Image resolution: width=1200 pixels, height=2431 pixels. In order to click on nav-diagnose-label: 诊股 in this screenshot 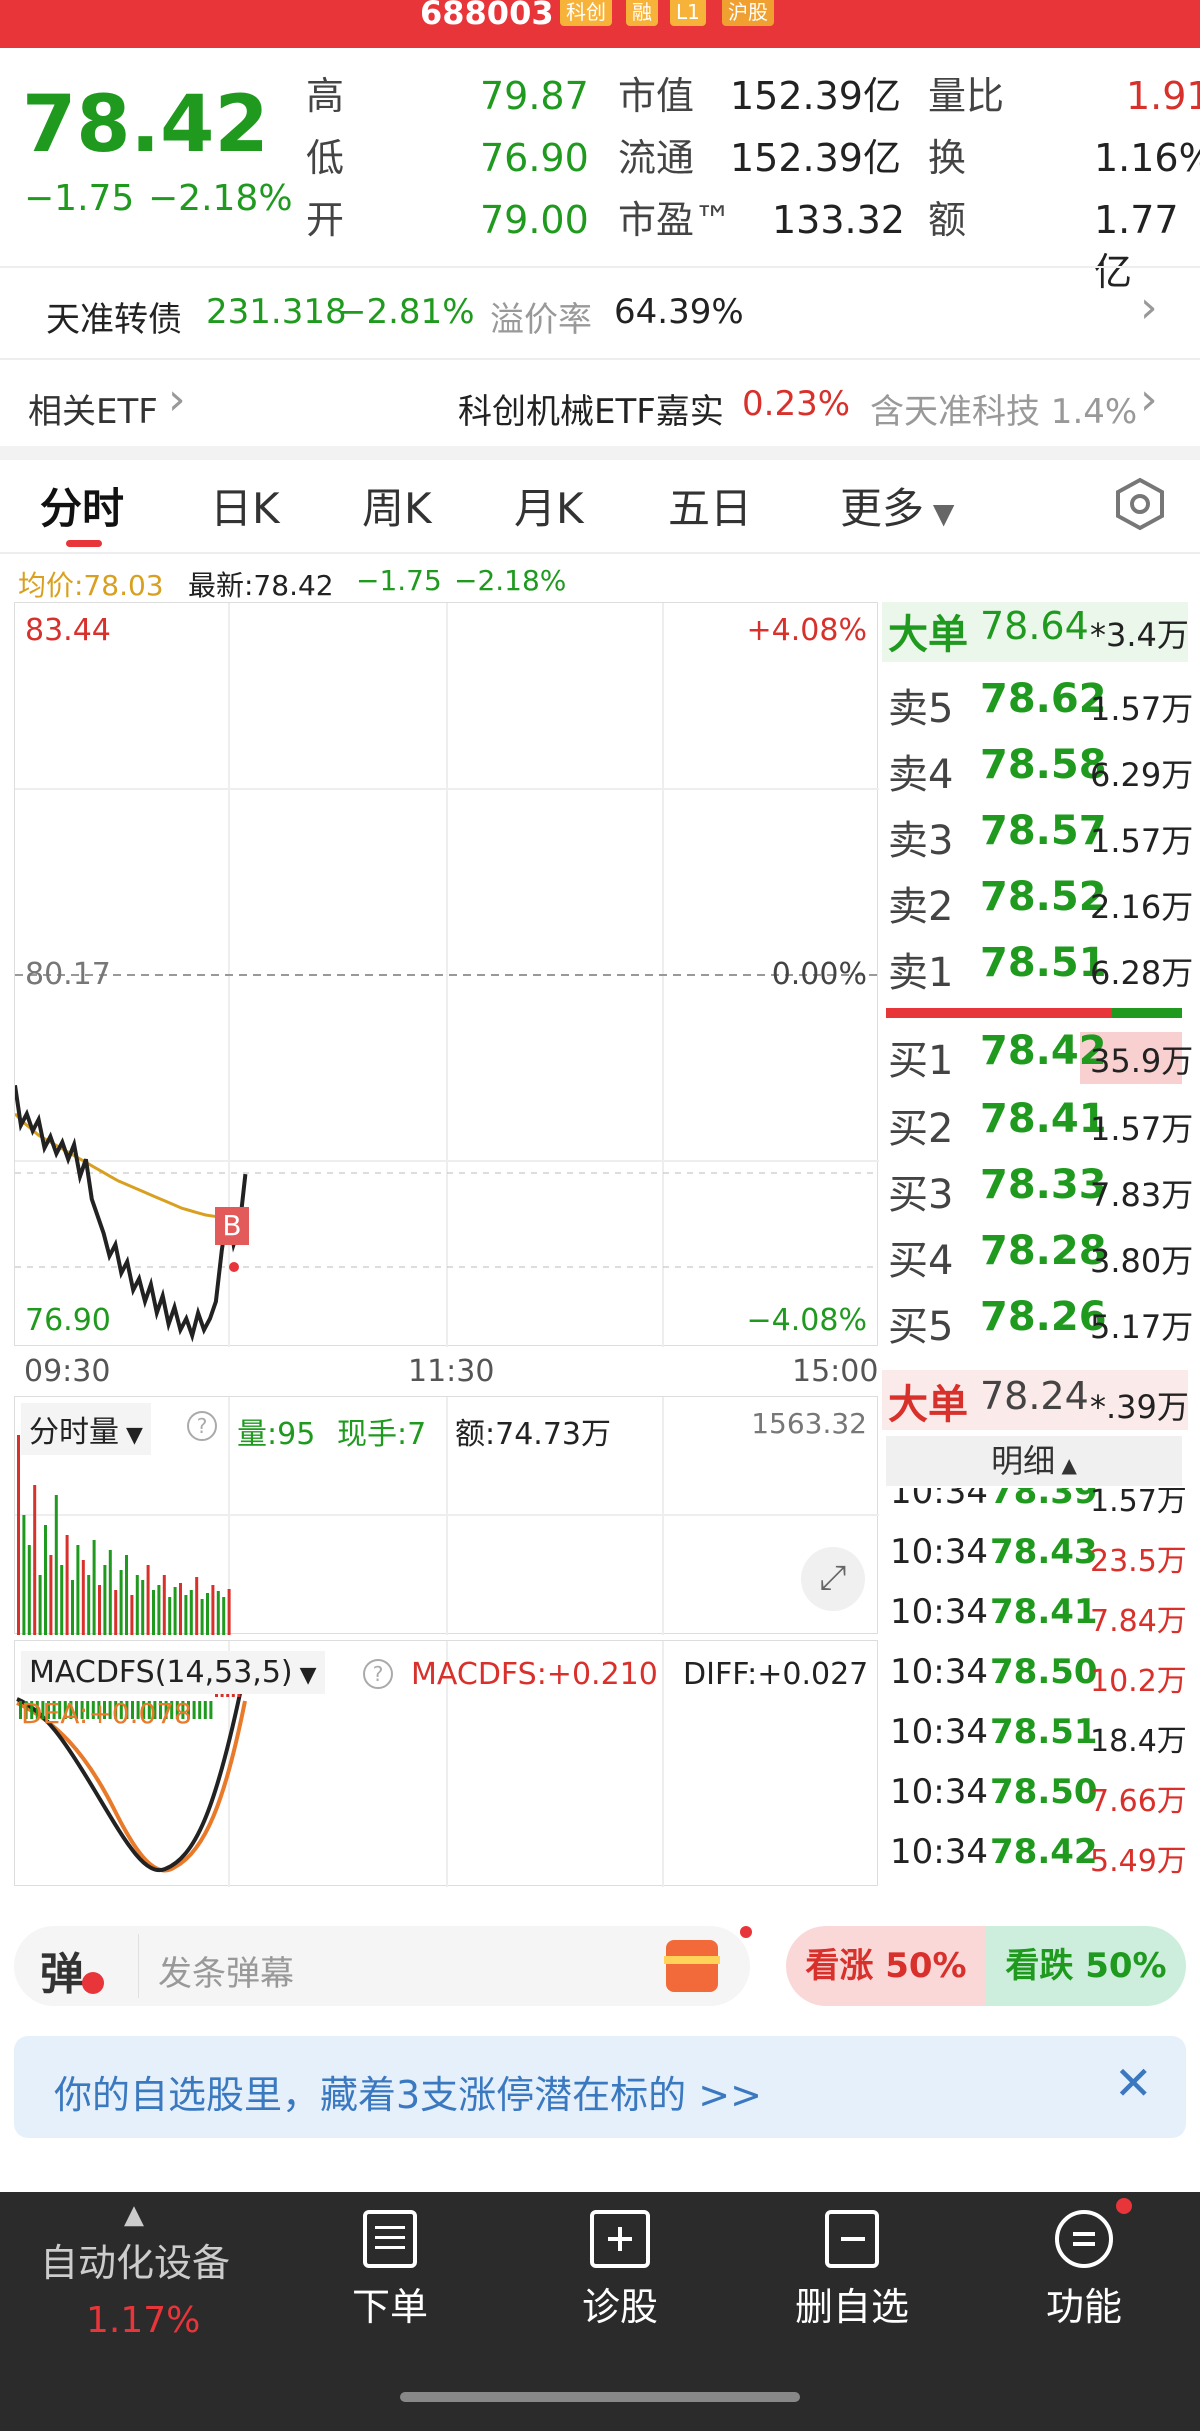, I will do `click(619, 2307)`.